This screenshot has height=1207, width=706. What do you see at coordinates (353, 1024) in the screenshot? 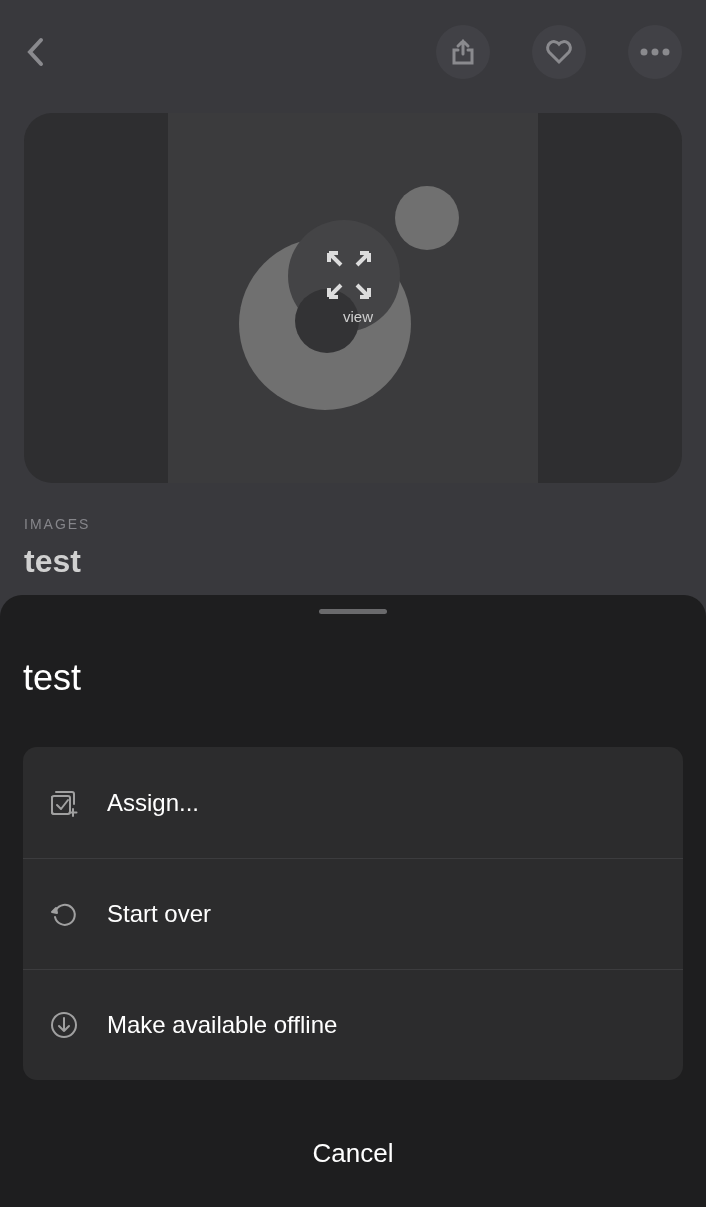
I see `action-item: Make available offline` at bounding box center [353, 1024].